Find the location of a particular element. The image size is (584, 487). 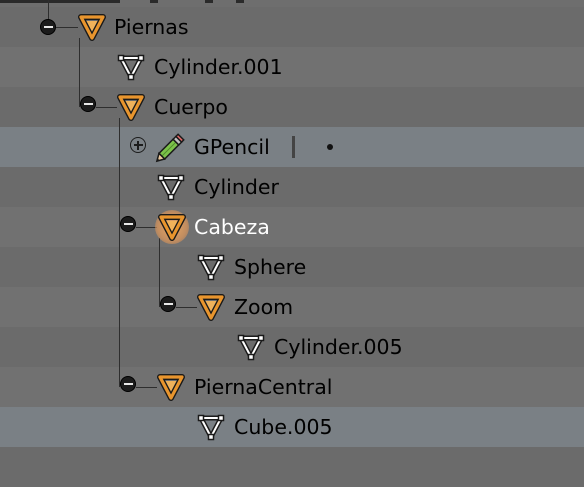

tree-item-label: Cylinder is located at coordinates (236, 187).